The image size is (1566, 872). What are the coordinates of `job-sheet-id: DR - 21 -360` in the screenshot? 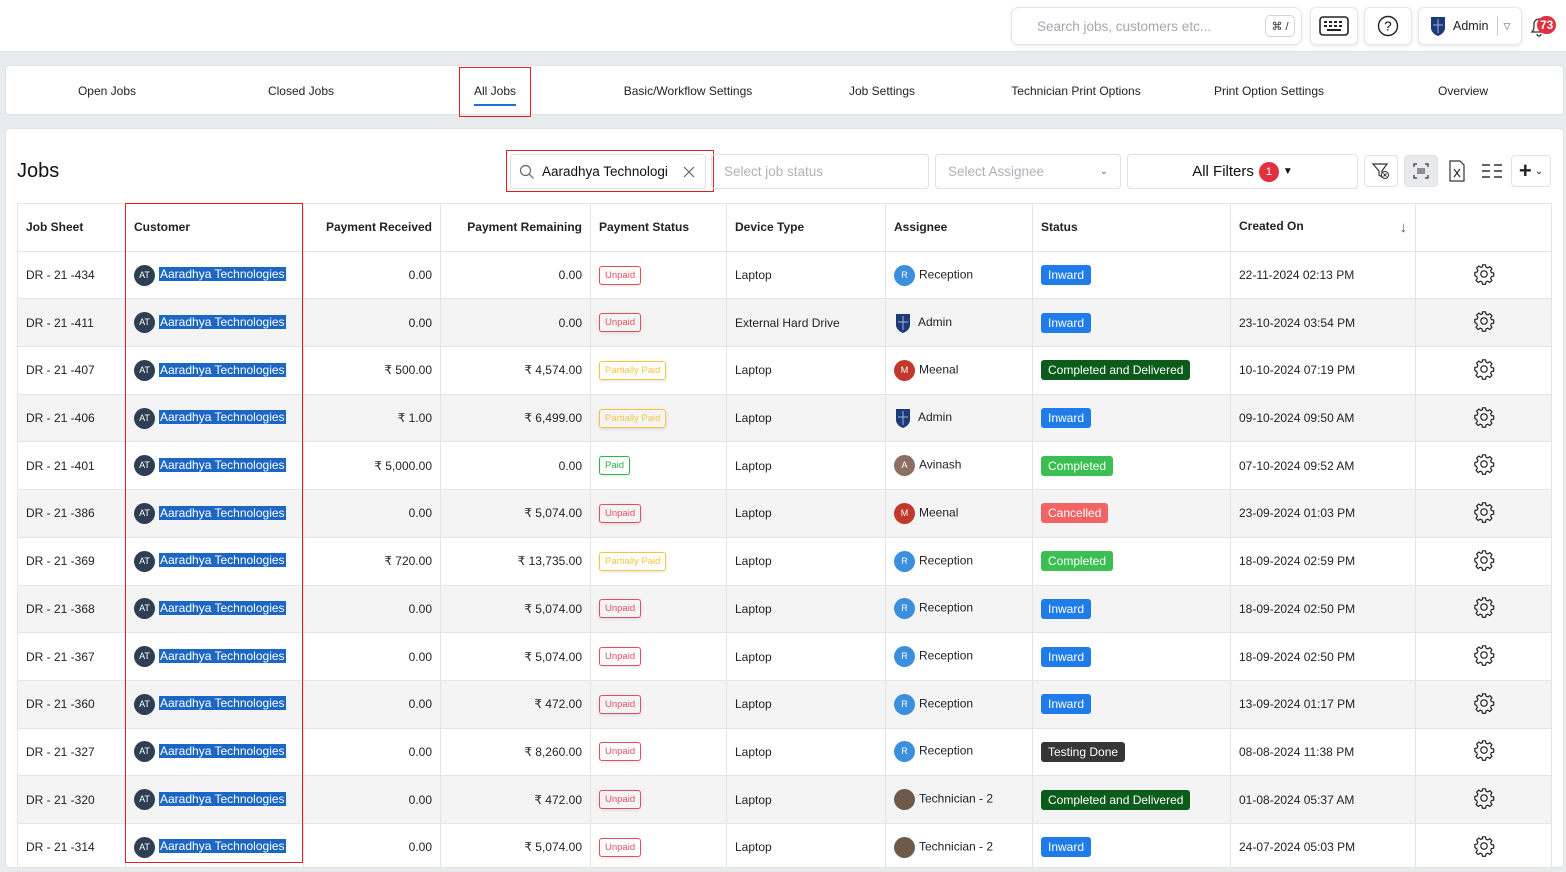 It's located at (71, 704).